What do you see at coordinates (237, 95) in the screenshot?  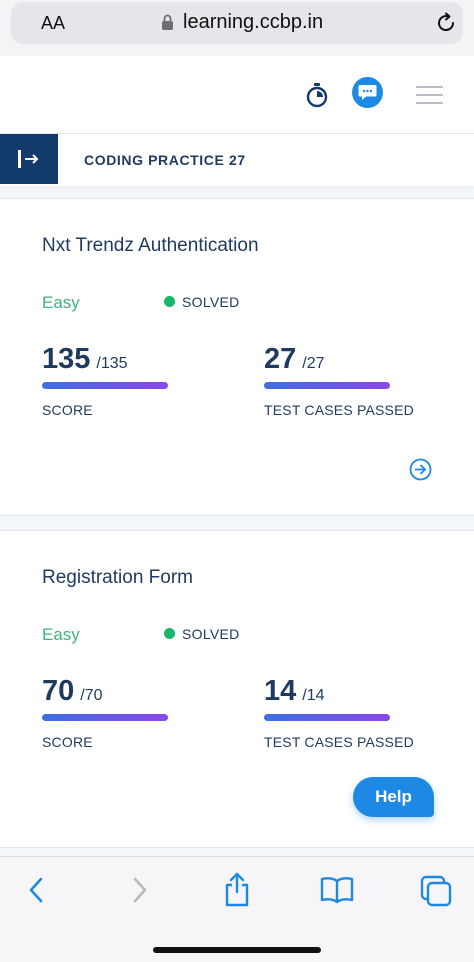 I see `app-header` at bounding box center [237, 95].